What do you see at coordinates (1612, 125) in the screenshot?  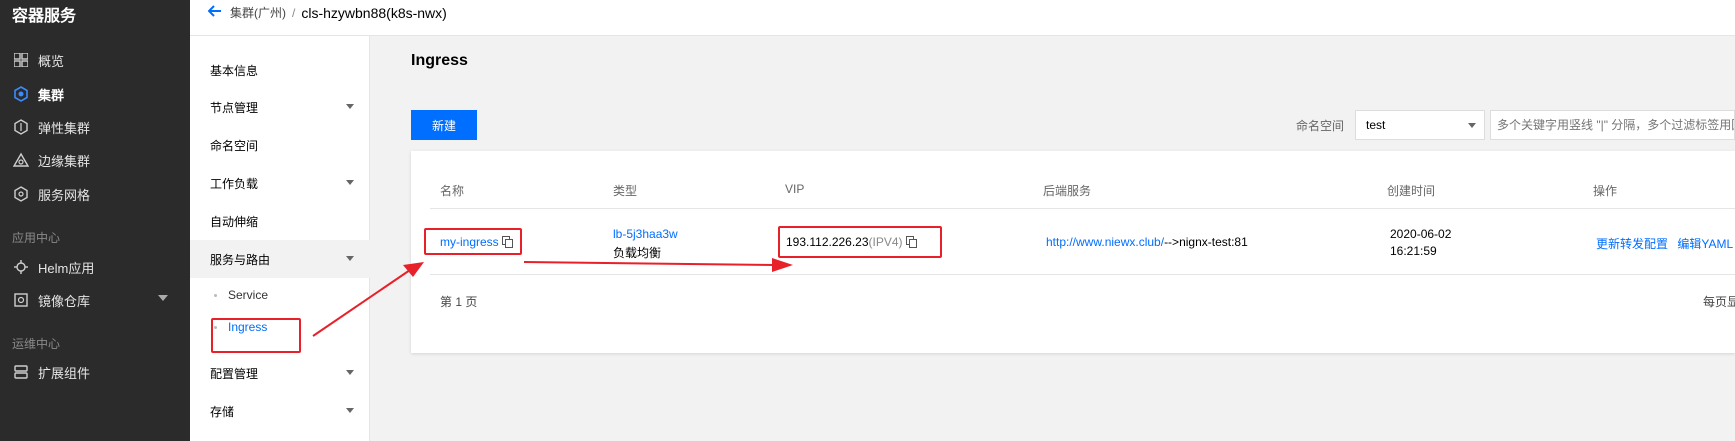 I see `search-input` at bounding box center [1612, 125].